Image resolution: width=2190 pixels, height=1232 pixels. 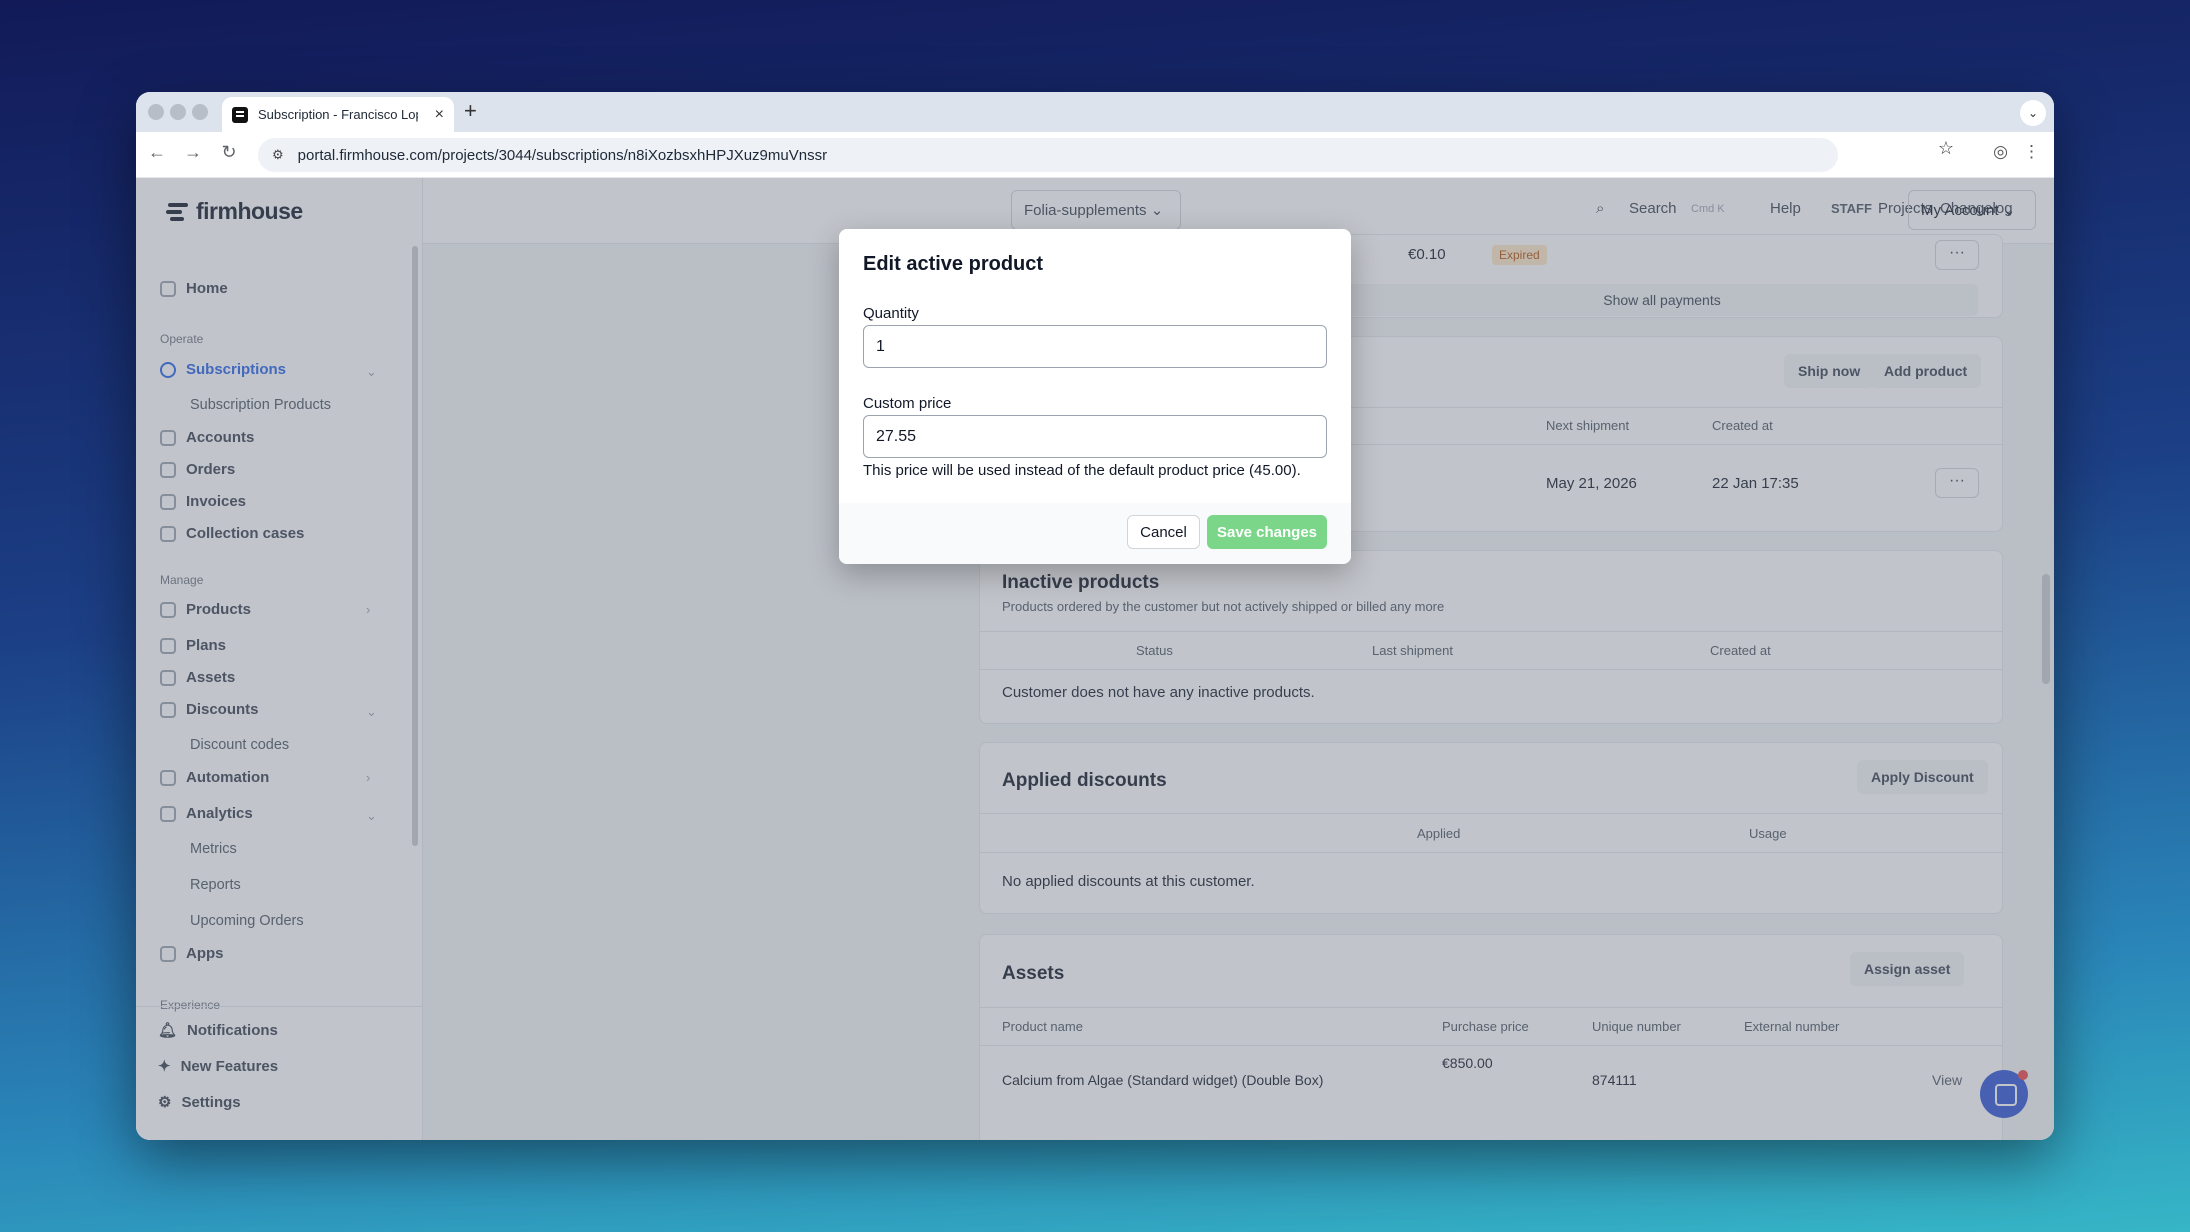 What do you see at coordinates (1163, 532) in the screenshot?
I see `cancel-button: Cancel` at bounding box center [1163, 532].